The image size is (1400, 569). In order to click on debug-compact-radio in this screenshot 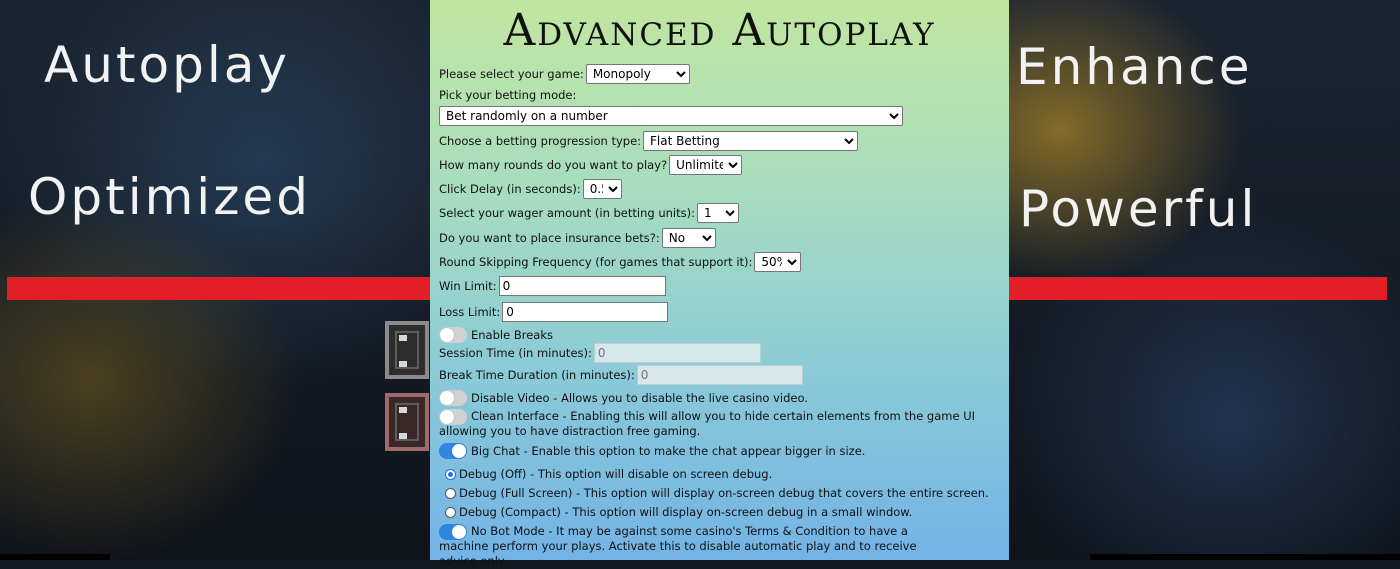, I will do `click(450, 512)`.